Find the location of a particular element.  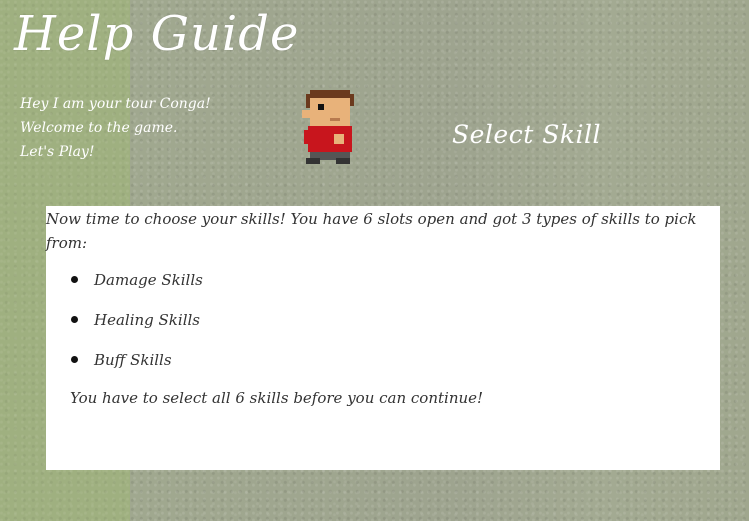

pixel-character-icon is located at coordinates (328, 127).